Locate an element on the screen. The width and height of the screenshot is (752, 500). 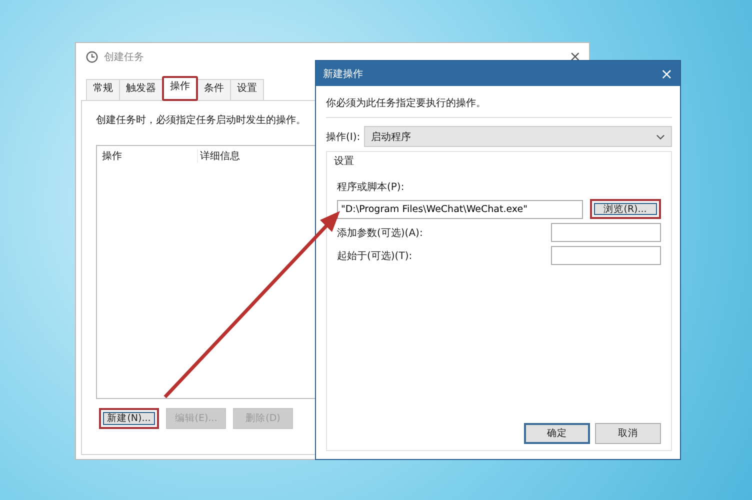
program-input-field: "D:\Program Files\WeChat\WeChat.exe" is located at coordinates (460, 209).